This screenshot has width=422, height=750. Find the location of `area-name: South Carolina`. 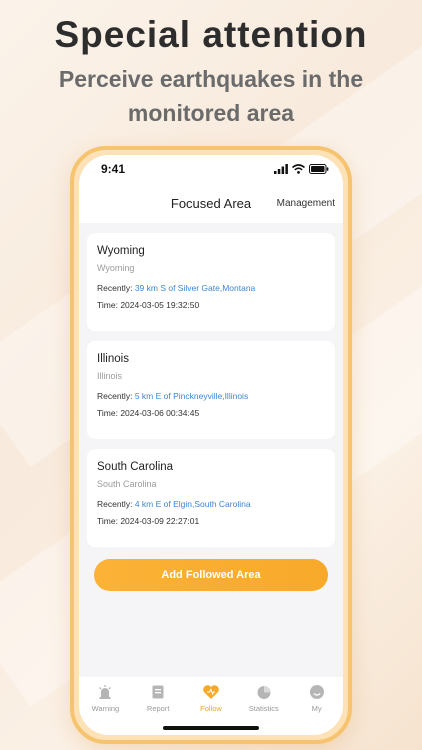

area-name: South Carolina is located at coordinates (135, 467).